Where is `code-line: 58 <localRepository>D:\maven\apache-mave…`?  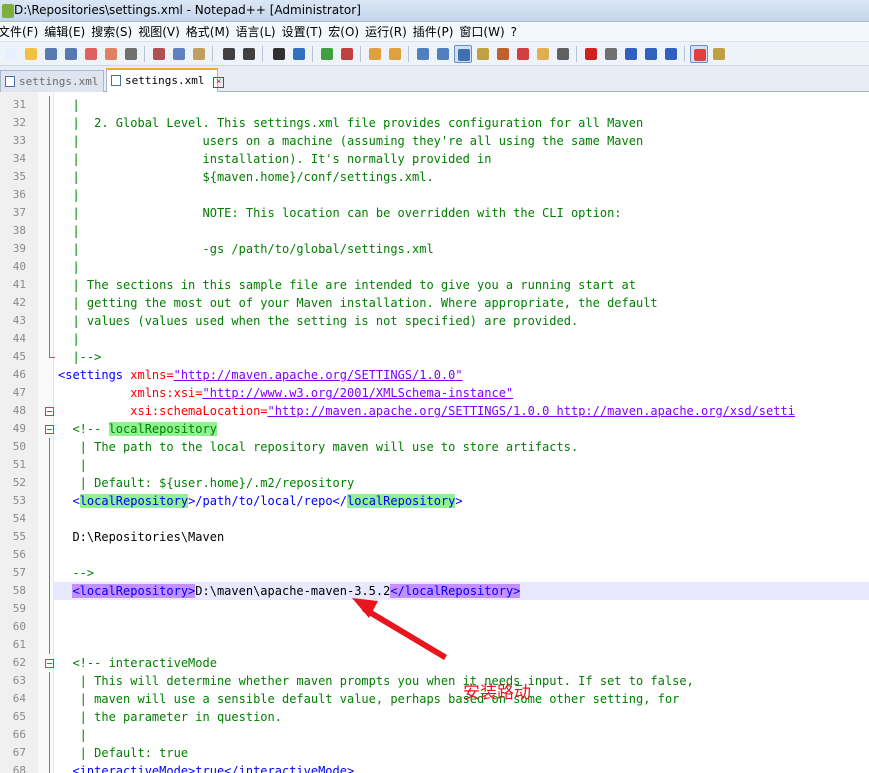
code-line: 58 <localRepository>D:\maven\apache-mave… is located at coordinates (434, 591).